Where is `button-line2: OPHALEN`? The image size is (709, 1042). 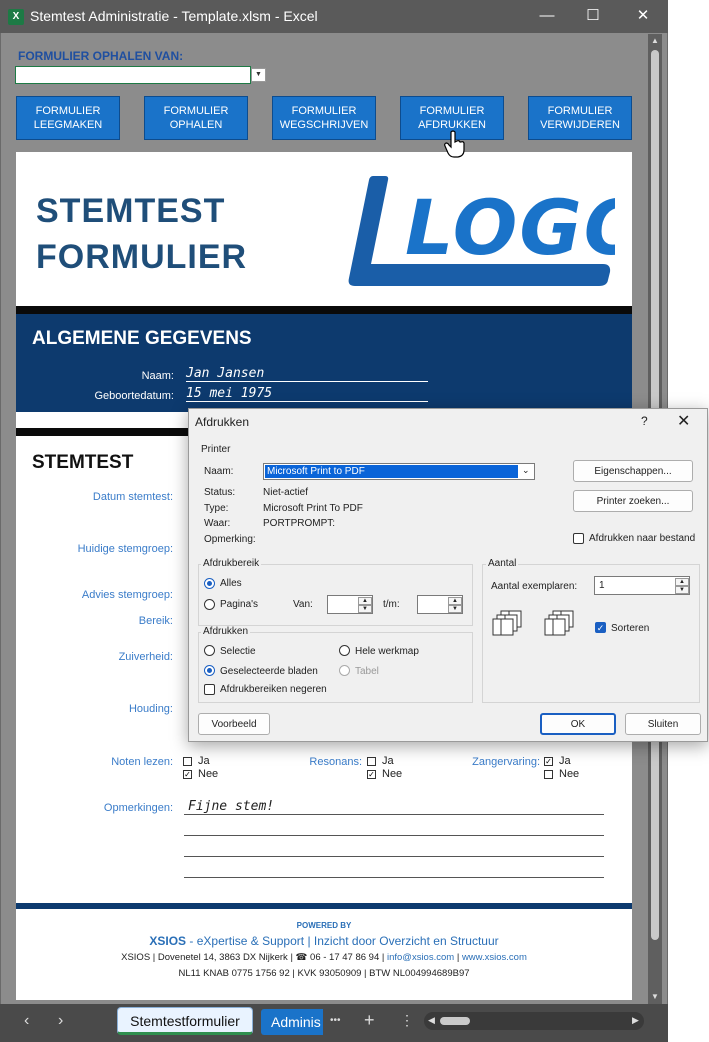 button-line2: OPHALEN is located at coordinates (196, 125).